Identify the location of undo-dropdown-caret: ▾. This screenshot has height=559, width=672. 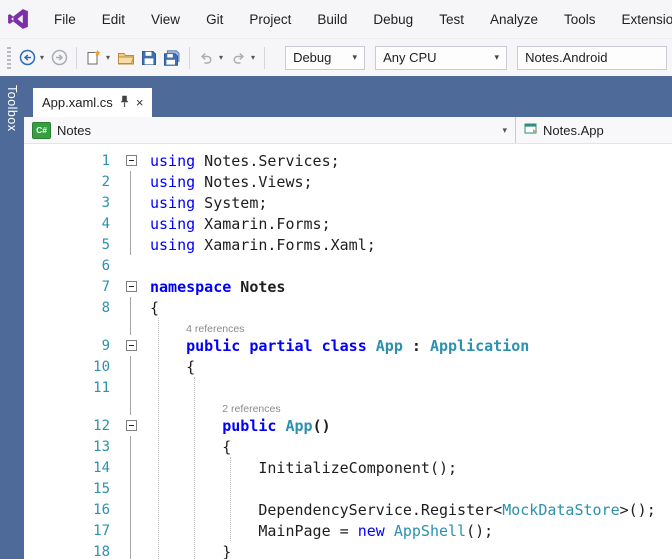
(221, 57).